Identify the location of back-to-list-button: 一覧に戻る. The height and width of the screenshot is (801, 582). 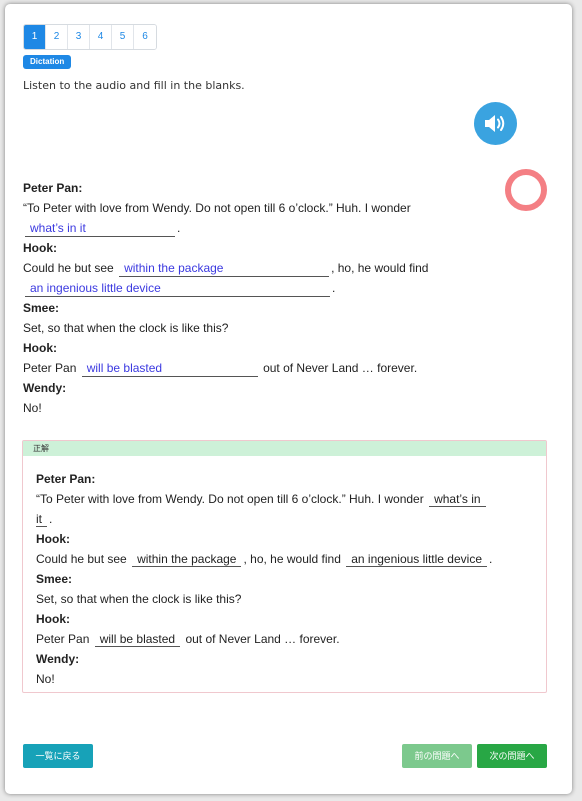
(58, 756).